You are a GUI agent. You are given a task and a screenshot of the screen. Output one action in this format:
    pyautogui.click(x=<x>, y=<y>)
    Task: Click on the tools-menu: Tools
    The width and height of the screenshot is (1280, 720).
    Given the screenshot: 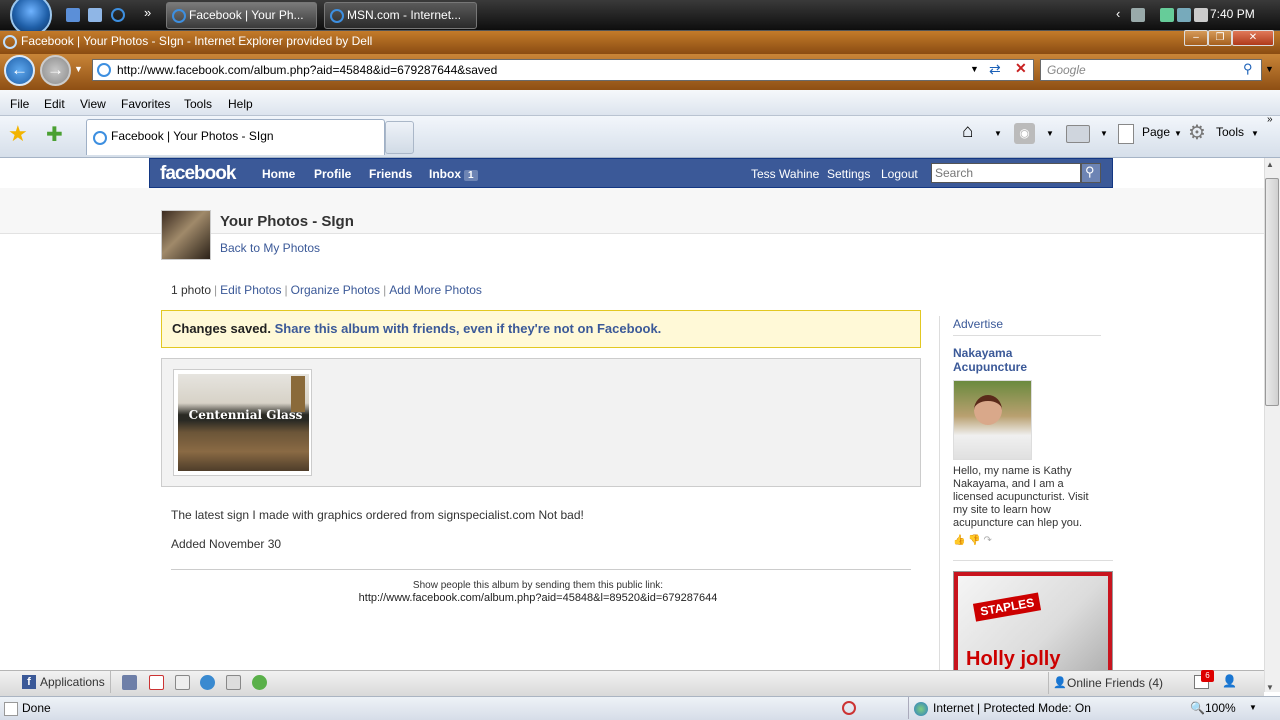 What is the action you would take?
    pyautogui.click(x=1230, y=132)
    